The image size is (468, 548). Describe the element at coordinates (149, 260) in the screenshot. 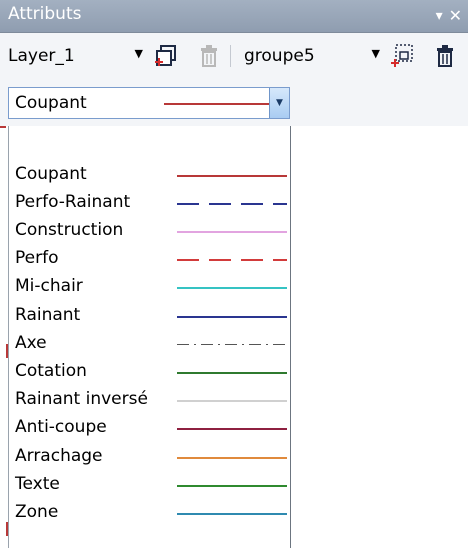

I see `list-item-perfo: Perfo` at that location.